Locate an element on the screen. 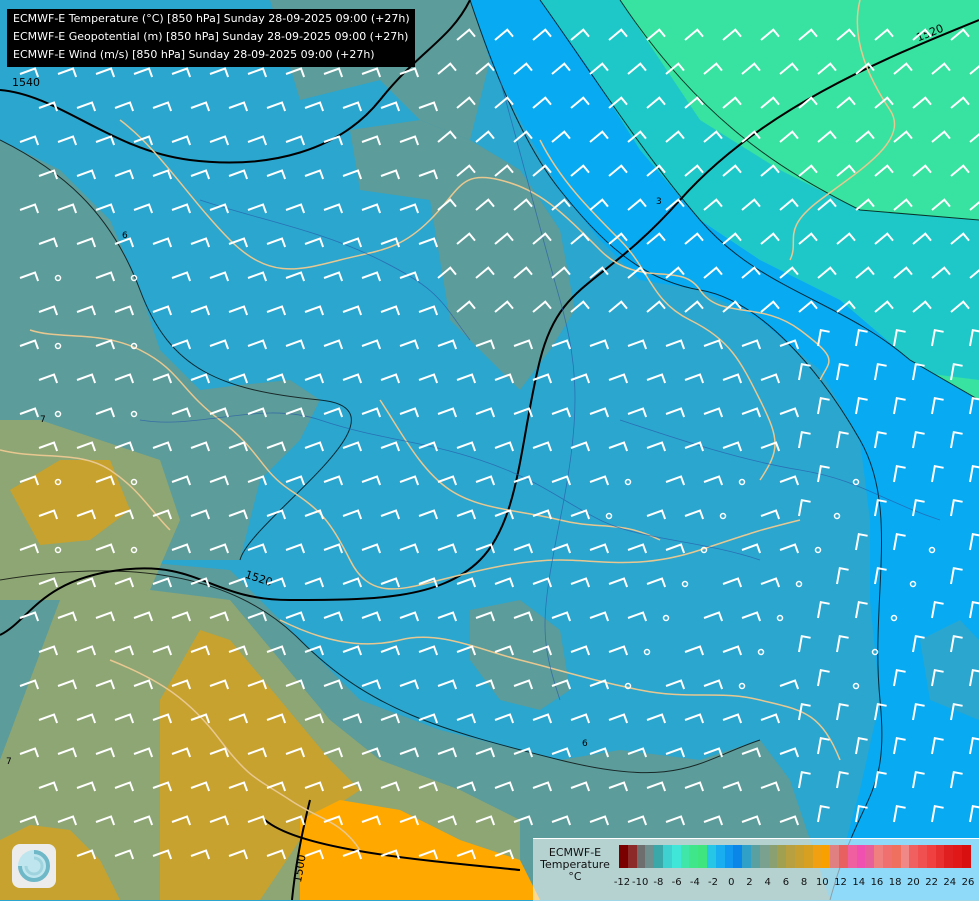 Image resolution: width=979 pixels, height=901 pixels. legend-tick-label: 26 is located at coordinates (968, 882).